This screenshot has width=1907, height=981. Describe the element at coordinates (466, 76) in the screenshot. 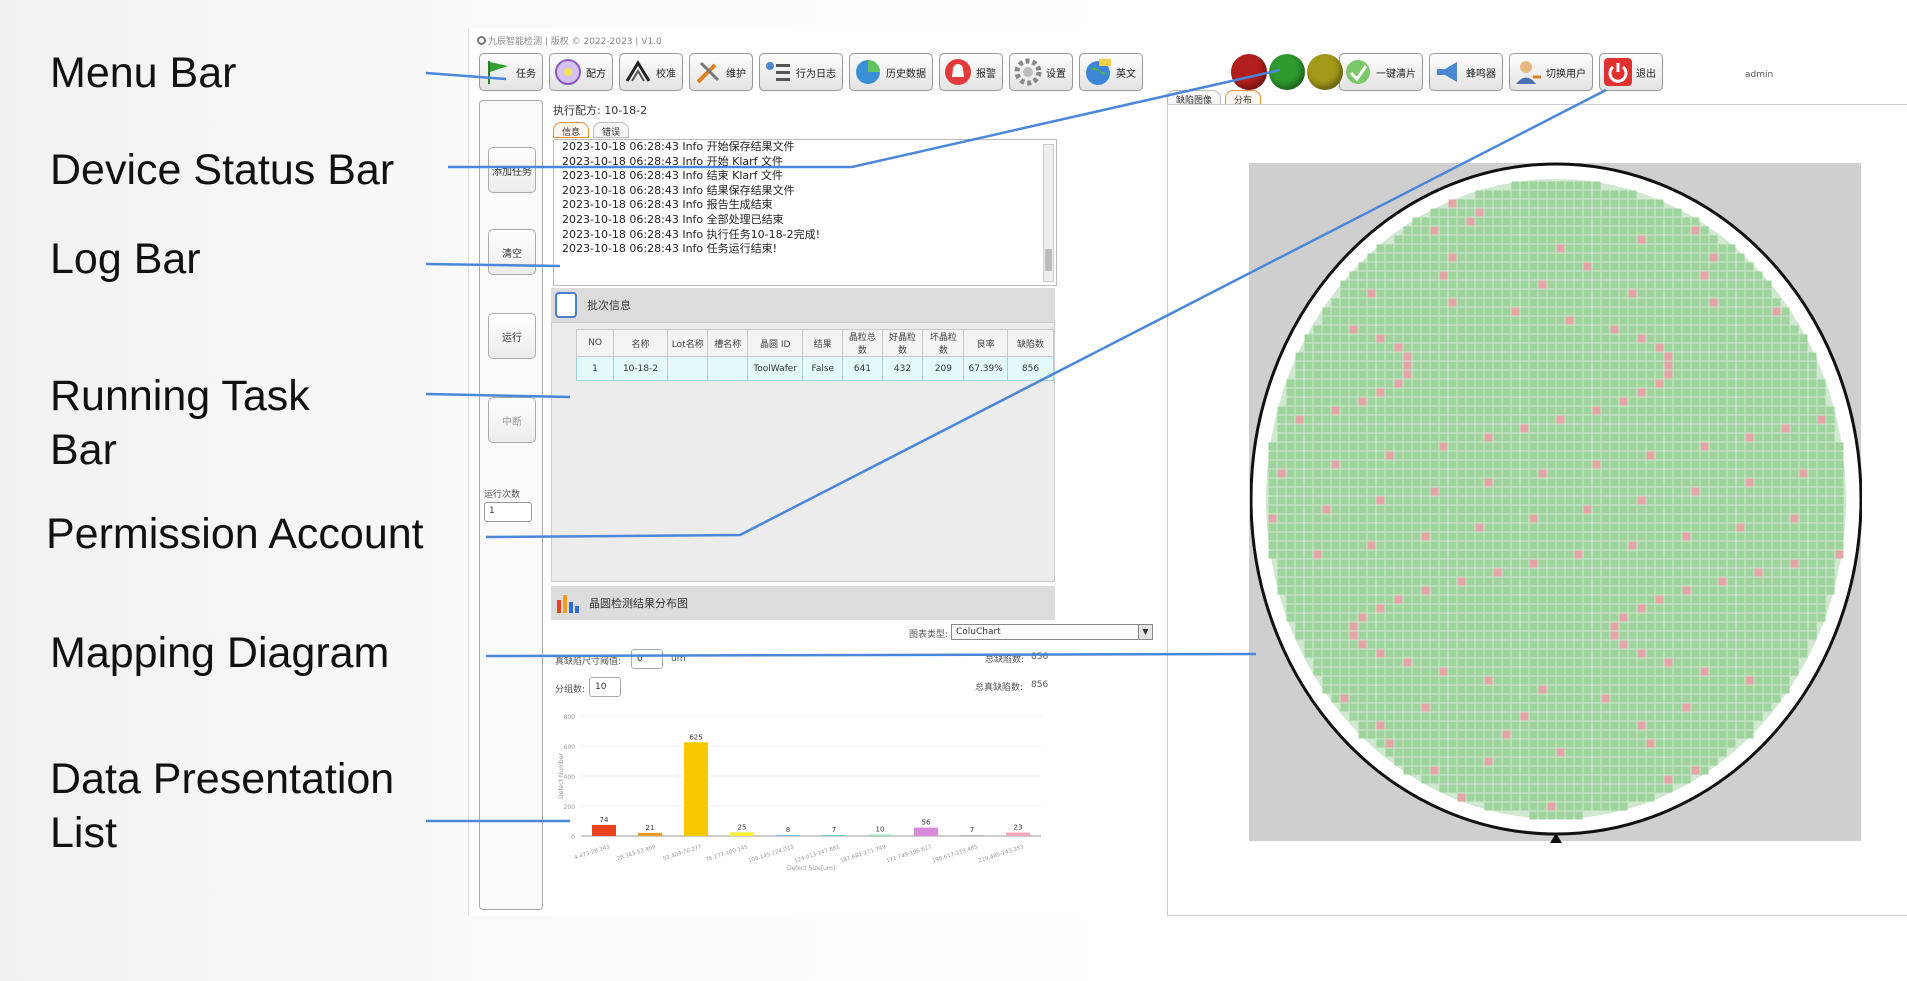

I see `leader-menu-bar` at that location.